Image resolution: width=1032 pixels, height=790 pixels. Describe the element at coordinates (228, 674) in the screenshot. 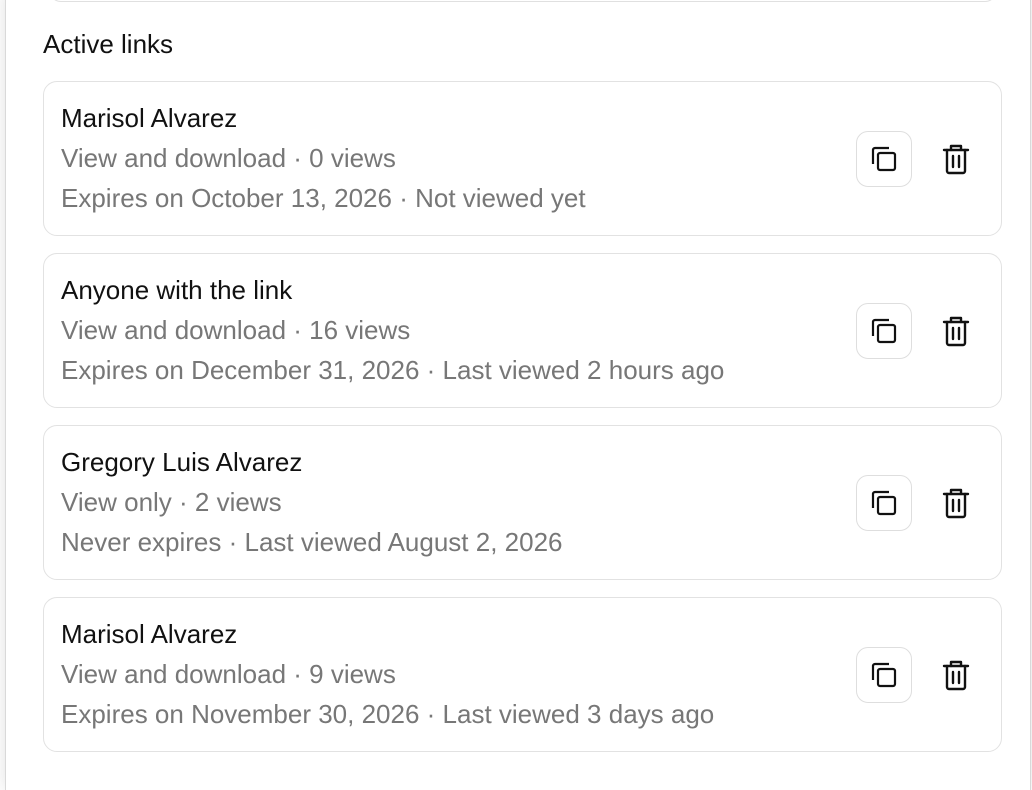

I see `link-access-summary: View and download · 9 views` at that location.